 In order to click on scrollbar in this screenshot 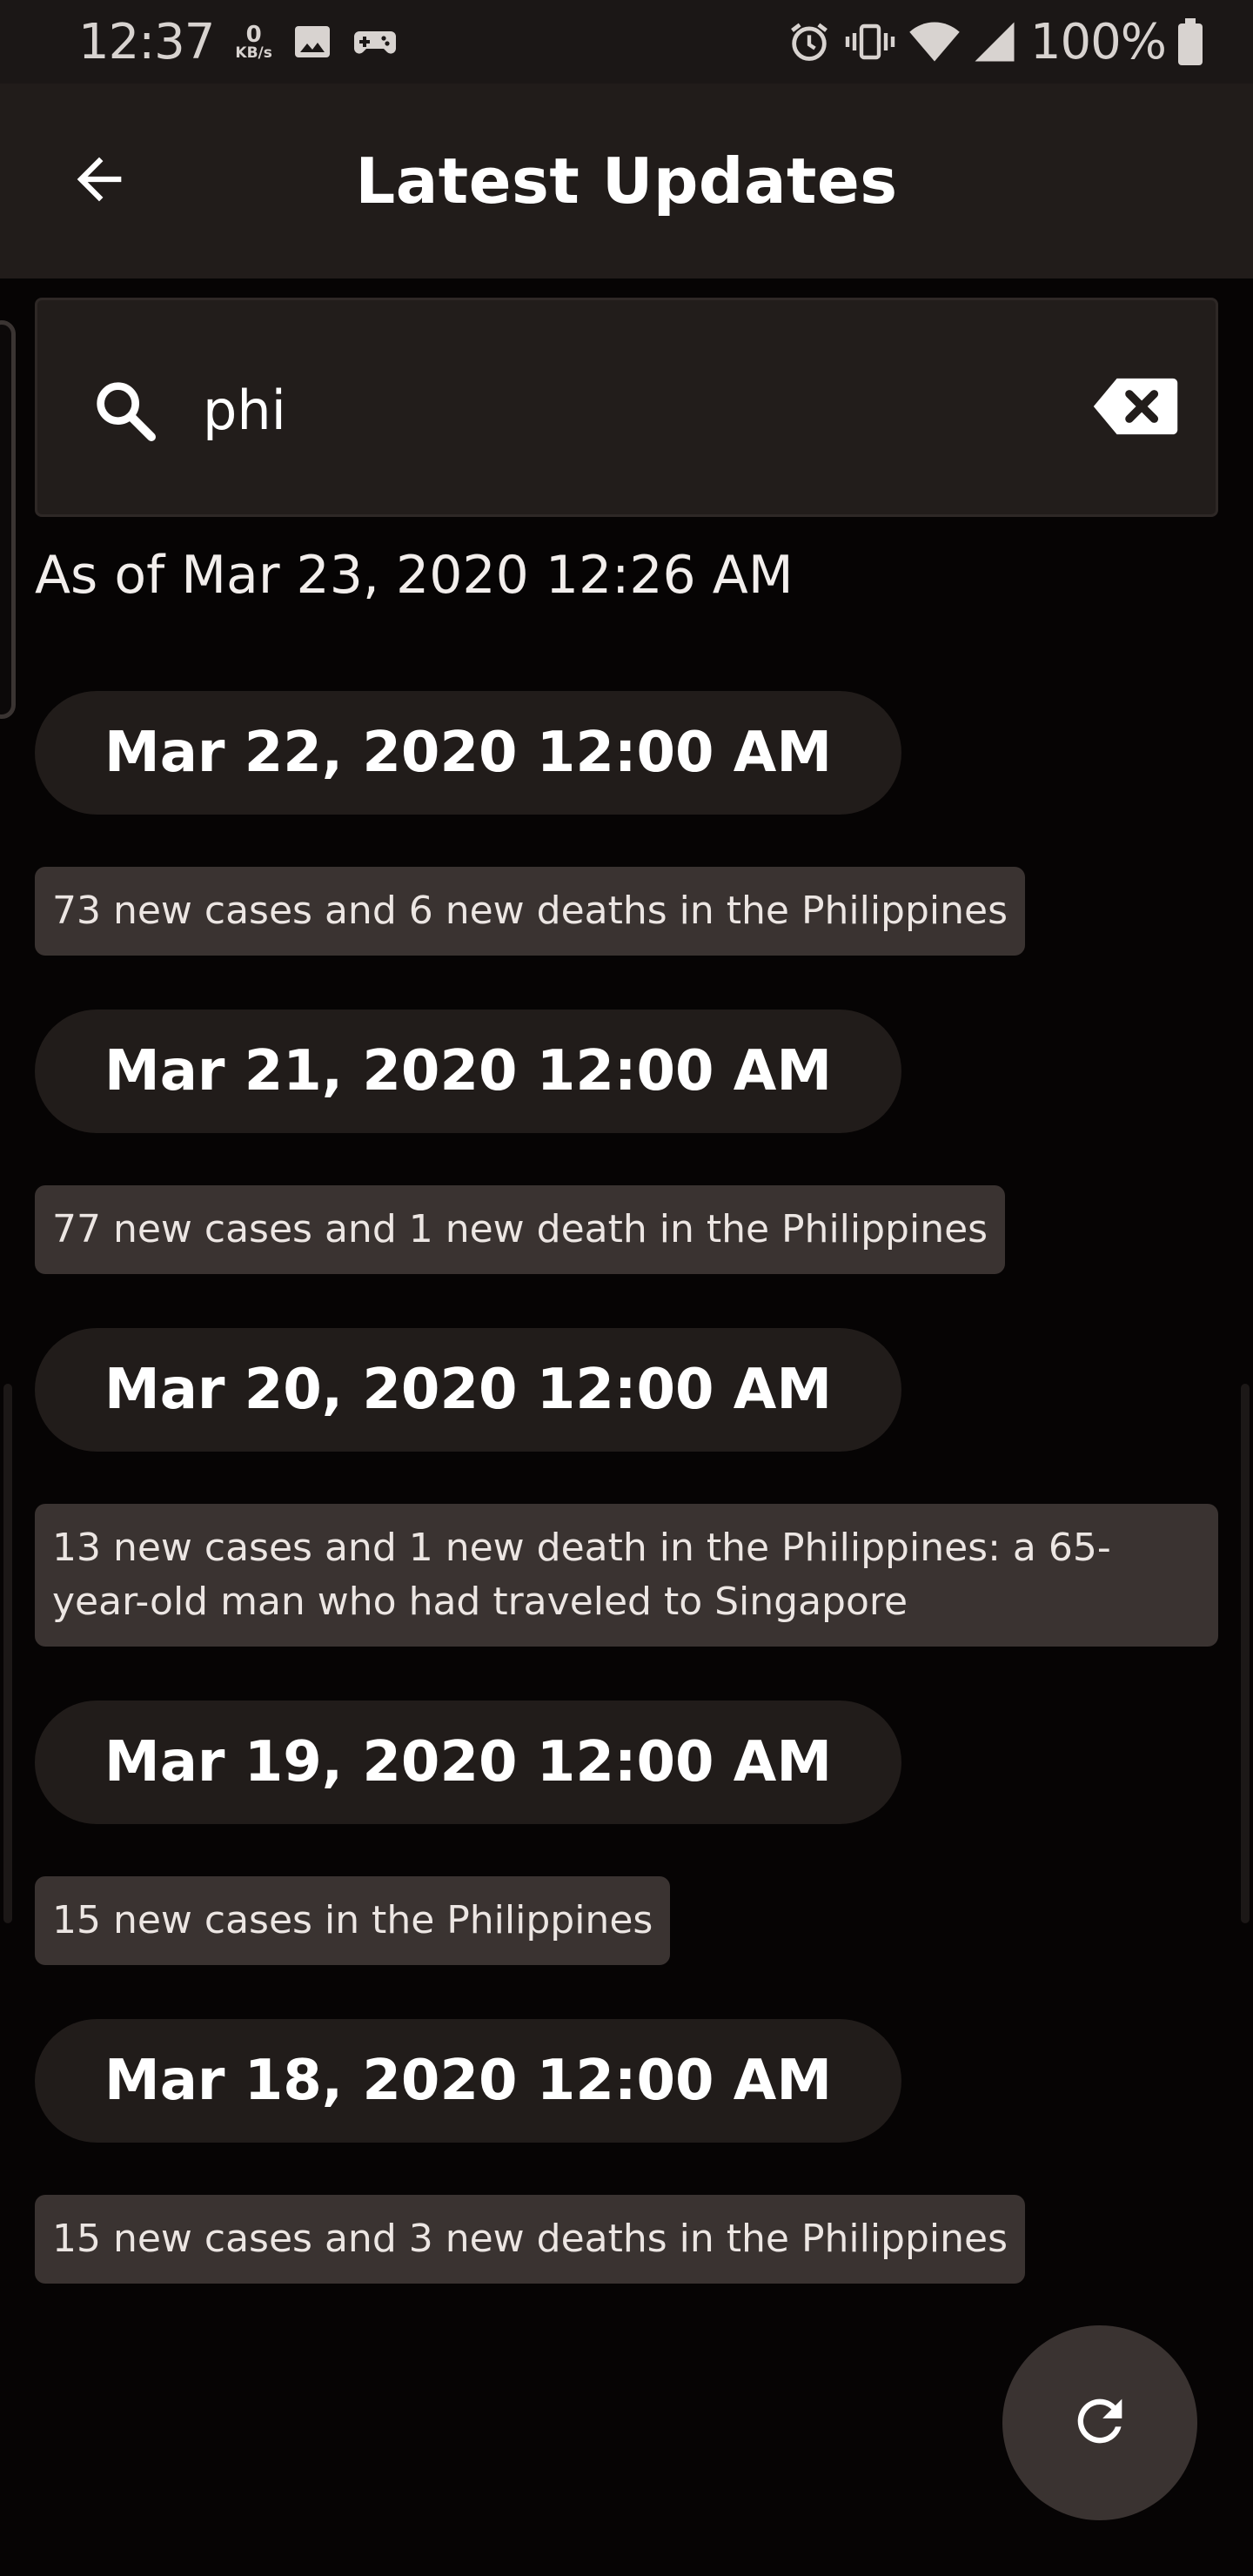, I will do `click(1245, 1653)`.